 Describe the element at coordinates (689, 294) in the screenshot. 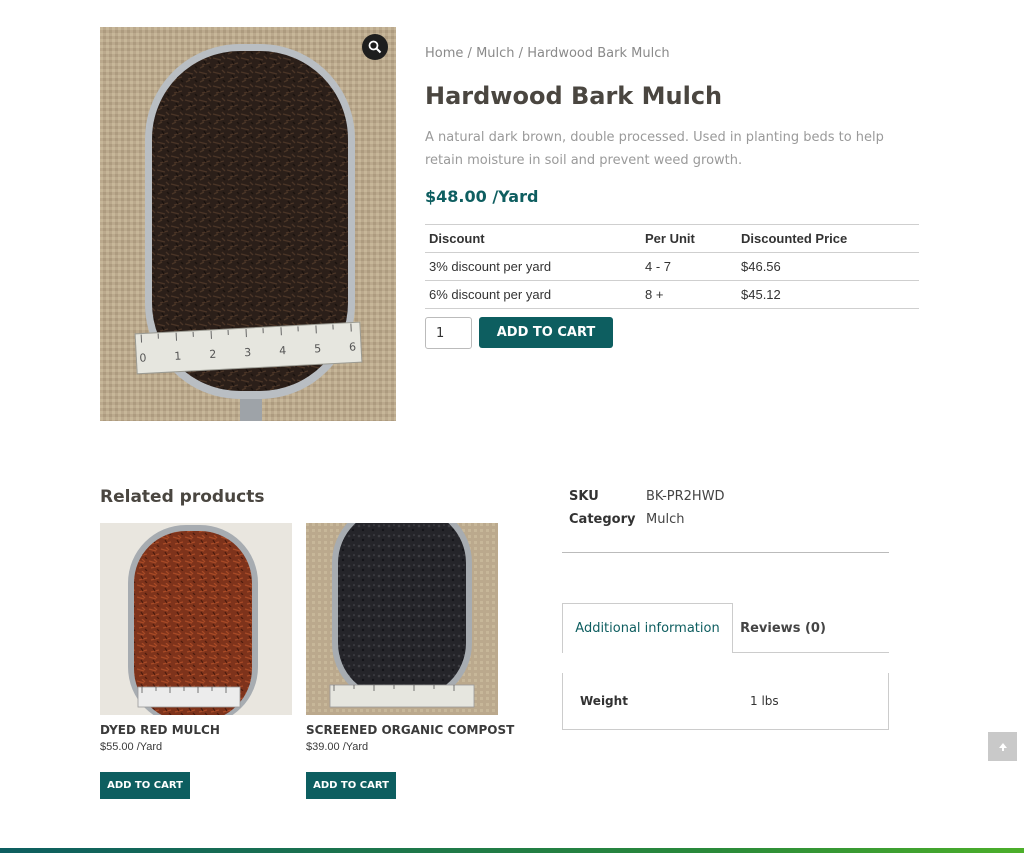

I see `table-cell: 8 +` at that location.